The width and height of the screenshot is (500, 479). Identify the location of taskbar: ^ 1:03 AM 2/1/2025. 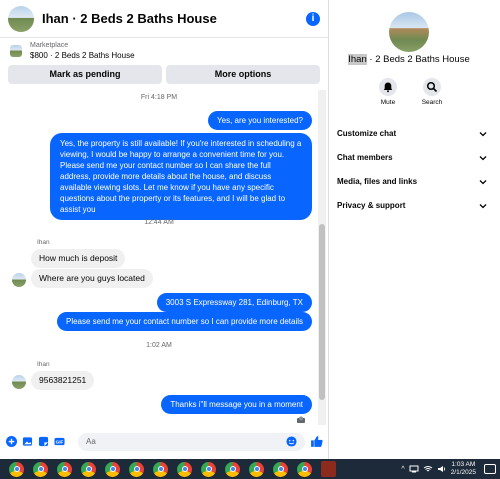
(250, 469).